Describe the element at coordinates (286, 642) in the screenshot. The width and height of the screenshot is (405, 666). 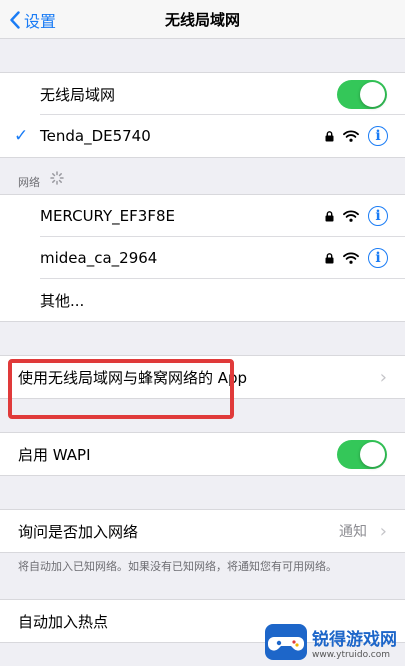
I see `gamepad-logo-icon` at that location.